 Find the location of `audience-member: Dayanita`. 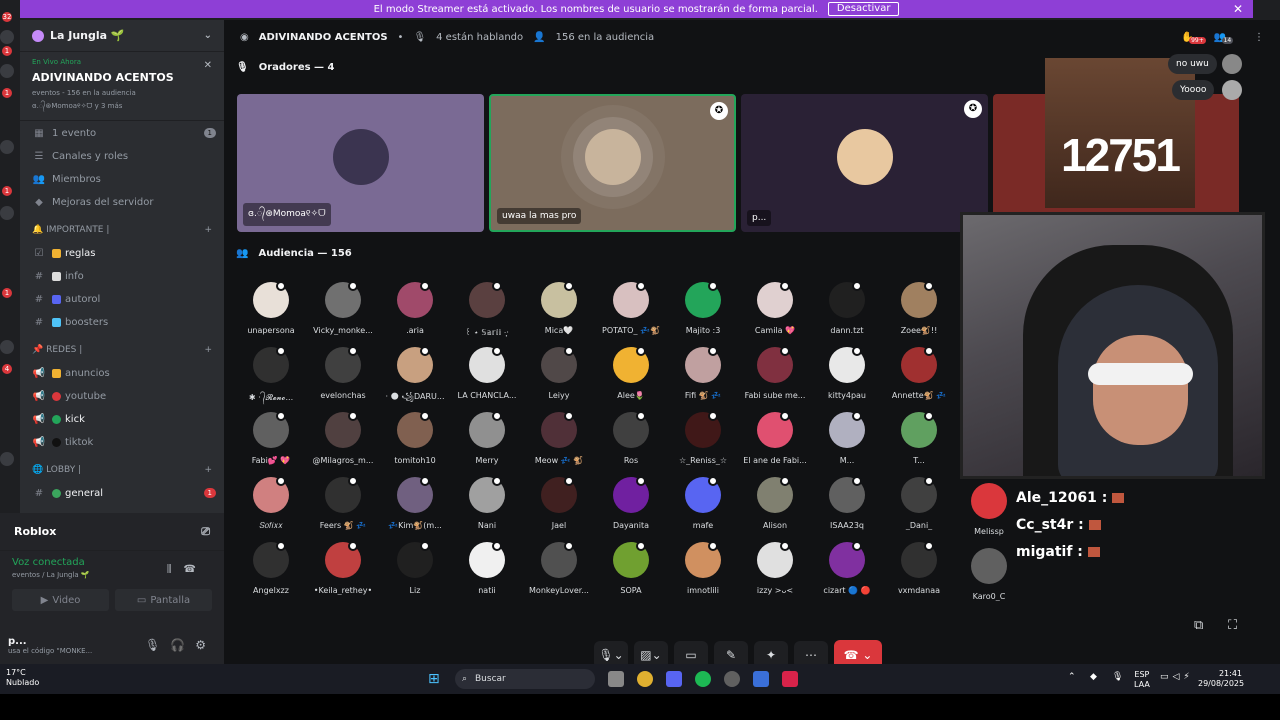

audience-member: Dayanita is located at coordinates (631, 503).